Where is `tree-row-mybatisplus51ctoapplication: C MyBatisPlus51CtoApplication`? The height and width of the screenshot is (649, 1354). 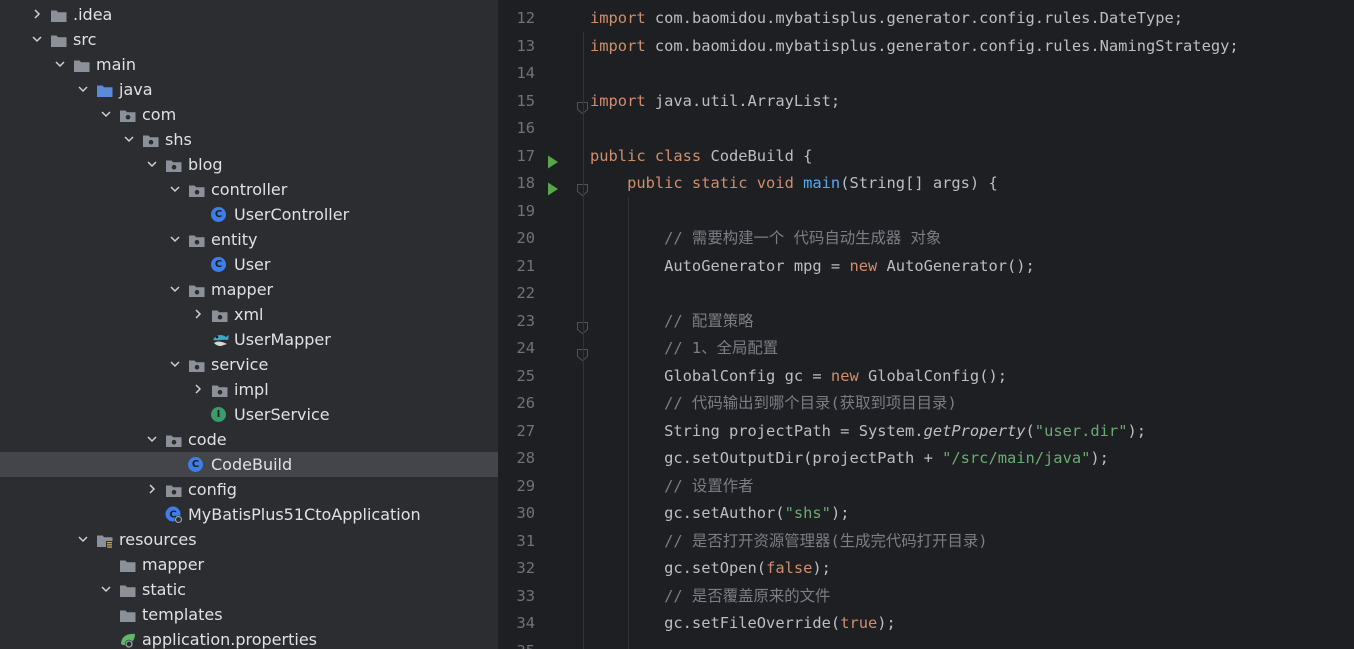 tree-row-mybatisplus51ctoapplication: C MyBatisPlus51CtoApplication is located at coordinates (249, 514).